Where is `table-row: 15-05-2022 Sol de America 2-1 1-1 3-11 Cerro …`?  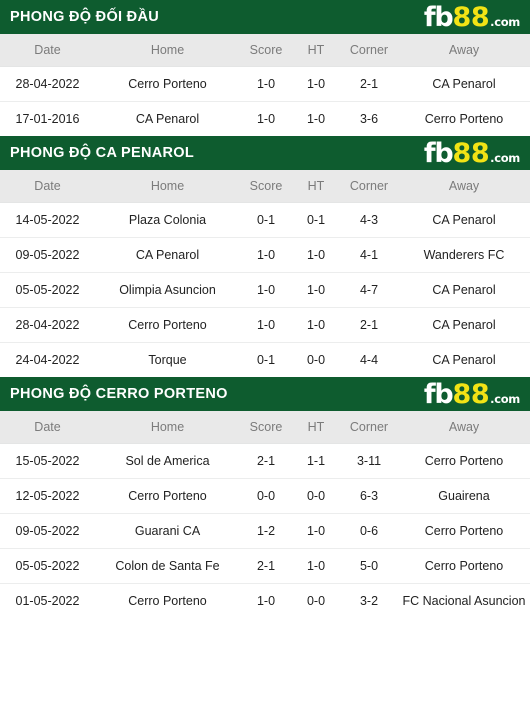
table-row: 15-05-2022 Sol de America 2-1 1-1 3-11 Cerro … is located at coordinates (265, 460).